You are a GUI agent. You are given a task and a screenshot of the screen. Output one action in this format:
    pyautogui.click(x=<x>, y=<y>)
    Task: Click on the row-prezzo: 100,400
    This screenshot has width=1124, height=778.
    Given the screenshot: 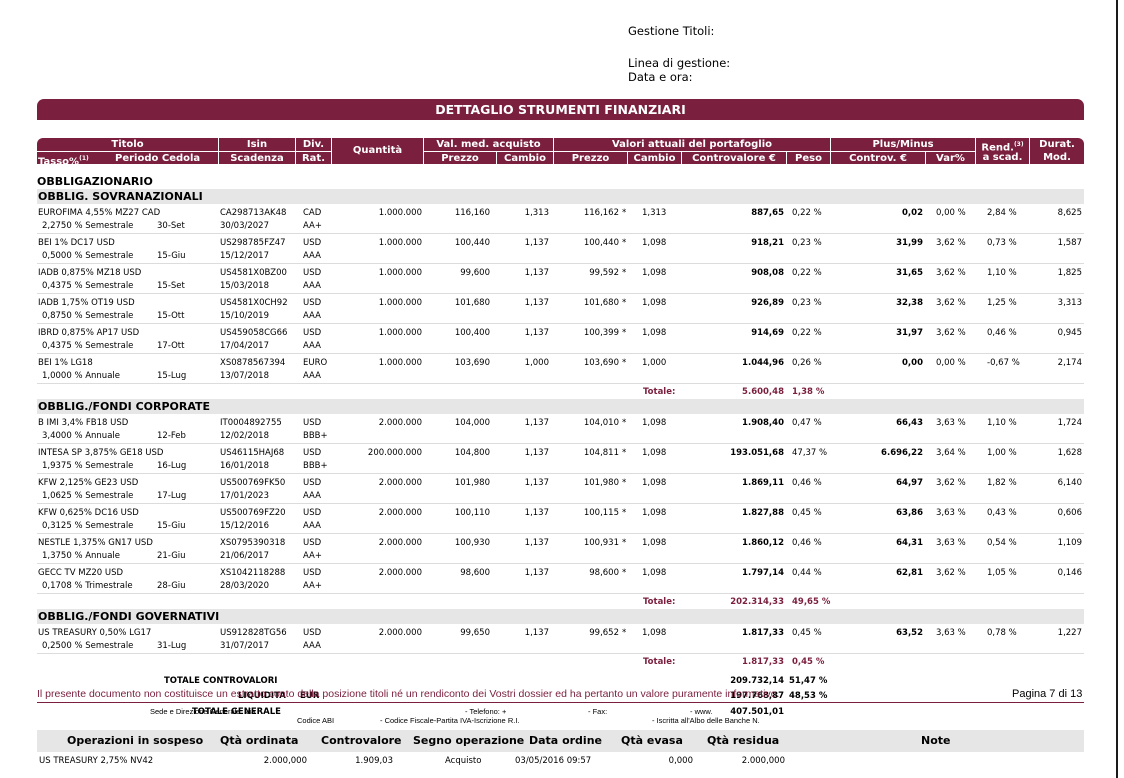 What is the action you would take?
    pyautogui.click(x=472, y=333)
    